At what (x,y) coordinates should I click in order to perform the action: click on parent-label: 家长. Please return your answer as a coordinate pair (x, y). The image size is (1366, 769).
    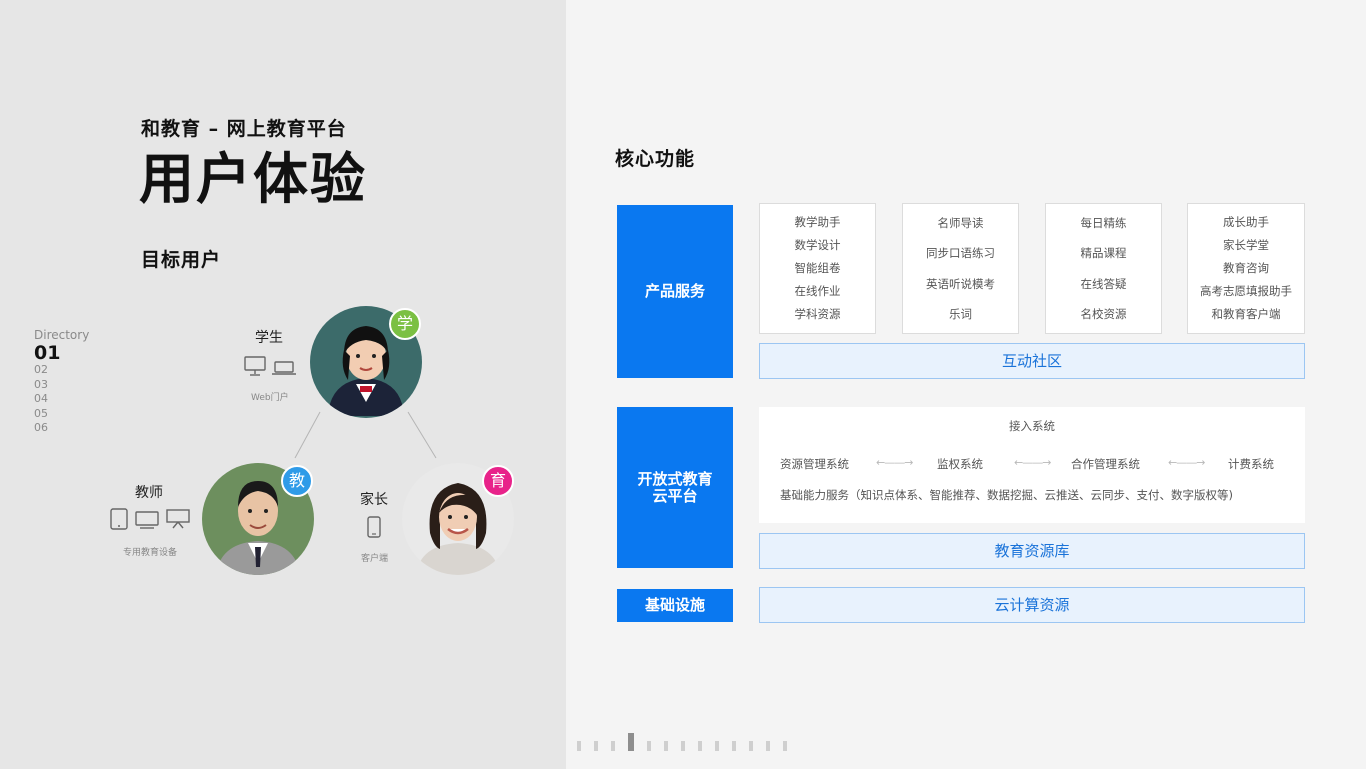
    Looking at the image, I should click on (374, 500).